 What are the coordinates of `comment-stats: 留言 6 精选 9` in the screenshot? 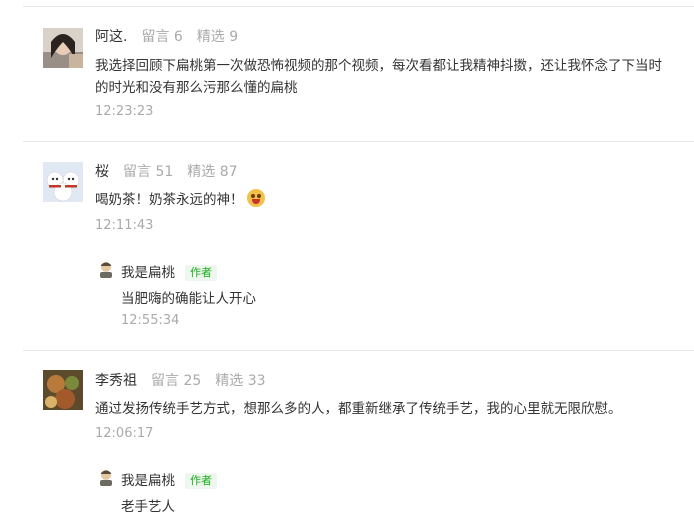 It's located at (190, 37).